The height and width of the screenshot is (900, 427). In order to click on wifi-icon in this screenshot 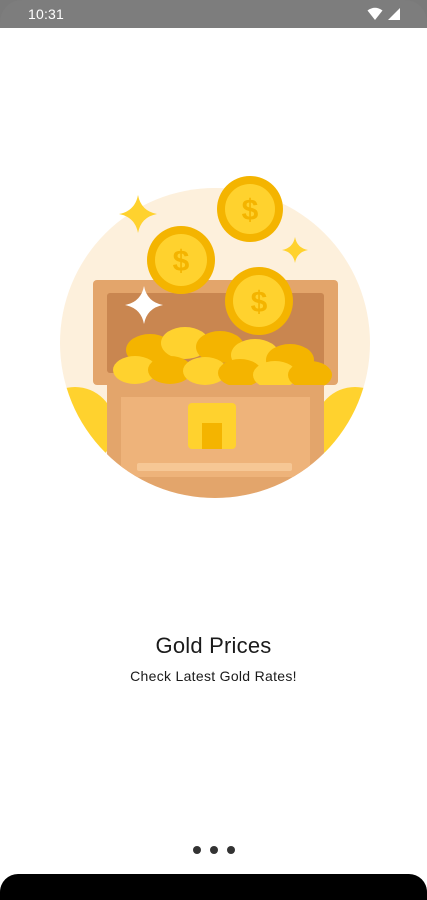, I will do `click(375, 13)`.